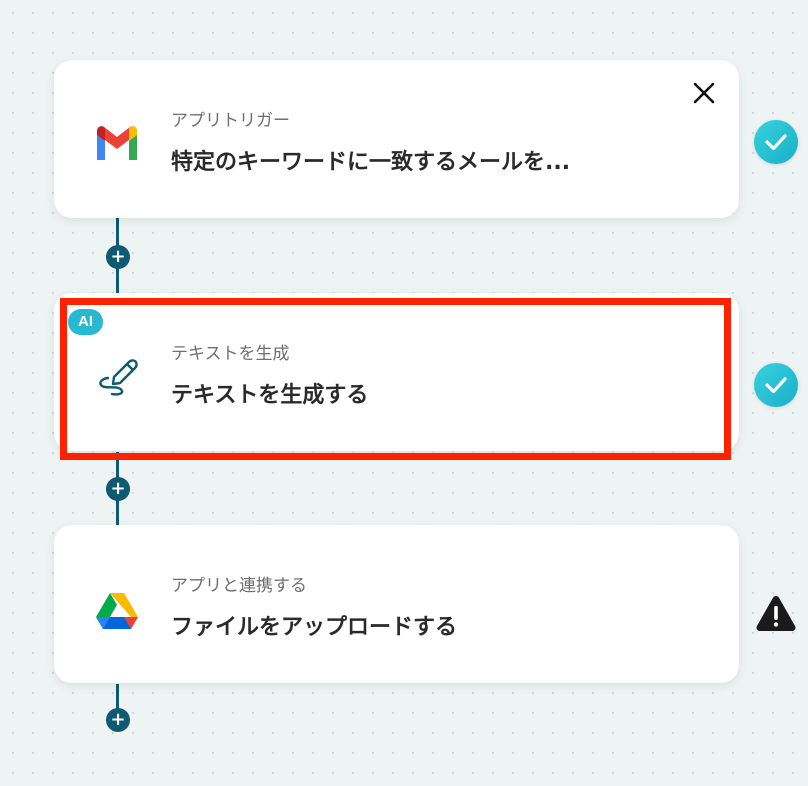  Describe the element at coordinates (239, 586) in the screenshot. I see `step-subtitle: アプリと連携する` at that location.